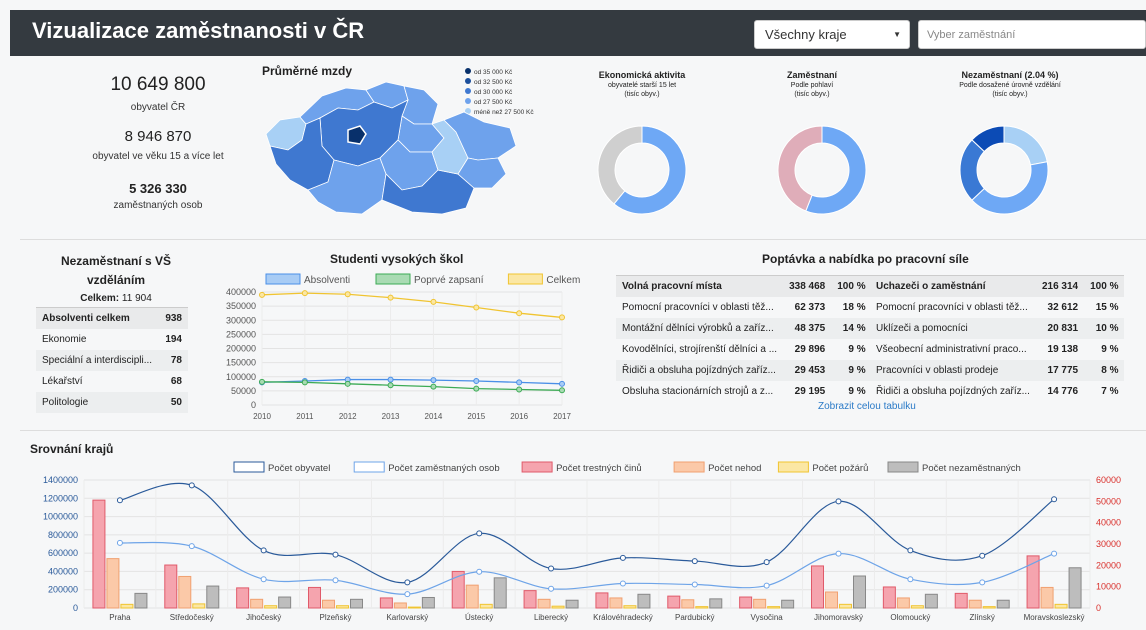 This screenshot has width=1146, height=630. What do you see at coordinates (262, 416) in the screenshot?
I see `x-tick-label: 2010` at bounding box center [262, 416].